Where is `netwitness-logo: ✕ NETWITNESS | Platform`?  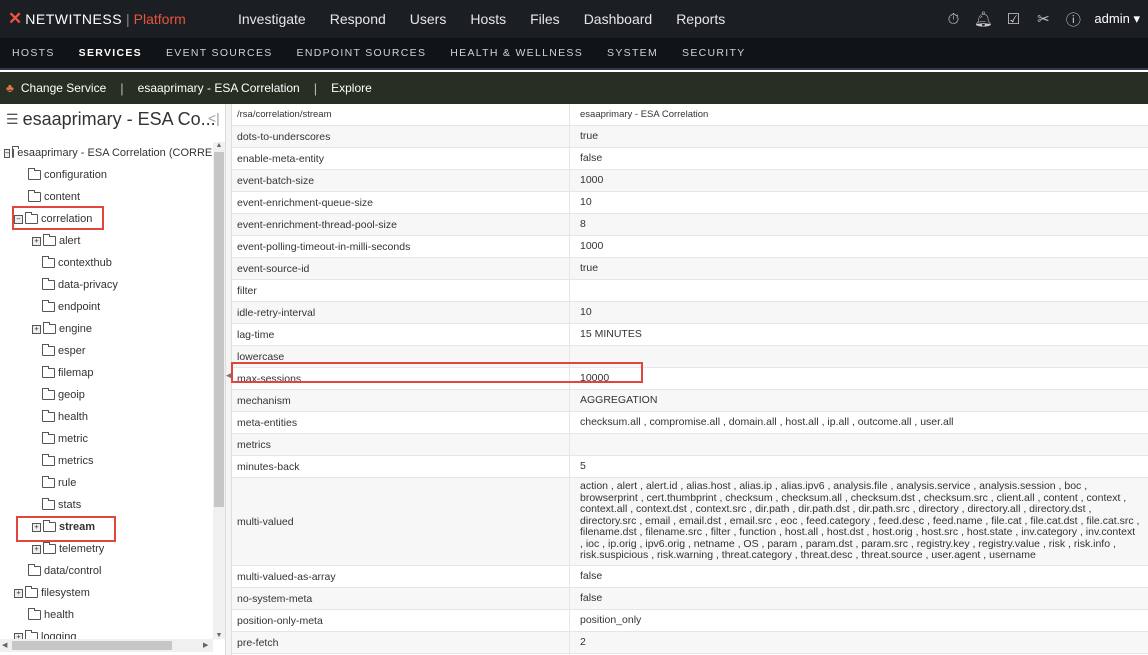
netwitness-logo: ✕ NETWITNESS | Platform is located at coordinates (113, 19).